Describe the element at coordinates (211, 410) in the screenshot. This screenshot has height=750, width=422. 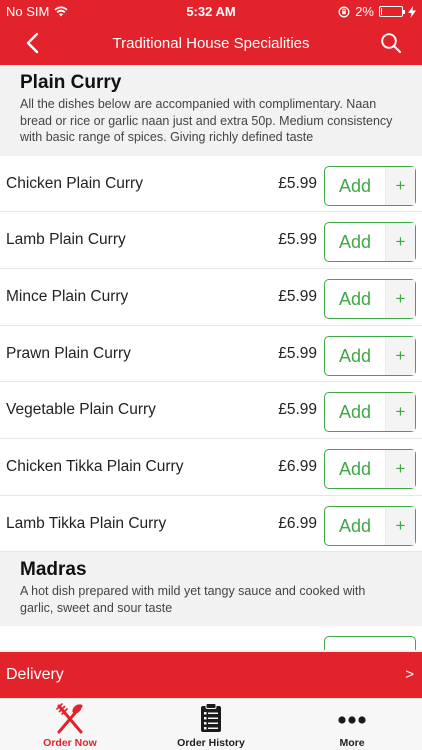
I see `menu-item-row: Vegetable Plain Curry £5.99 Add +` at that location.